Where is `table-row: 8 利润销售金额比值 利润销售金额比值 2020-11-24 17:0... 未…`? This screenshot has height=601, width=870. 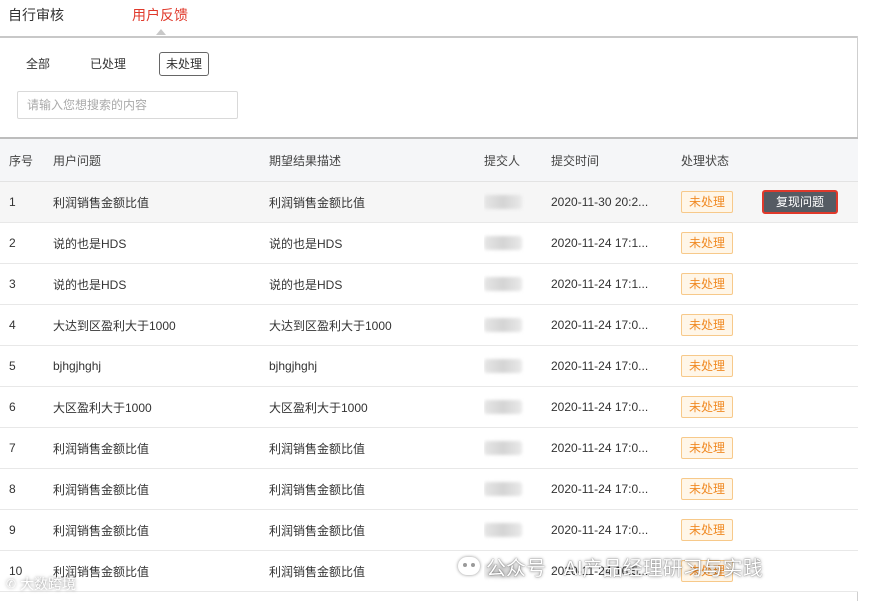
table-row: 8 利润销售金额比值 利润销售金额比值 2020-11-24 17:0... 未… is located at coordinates (429, 489).